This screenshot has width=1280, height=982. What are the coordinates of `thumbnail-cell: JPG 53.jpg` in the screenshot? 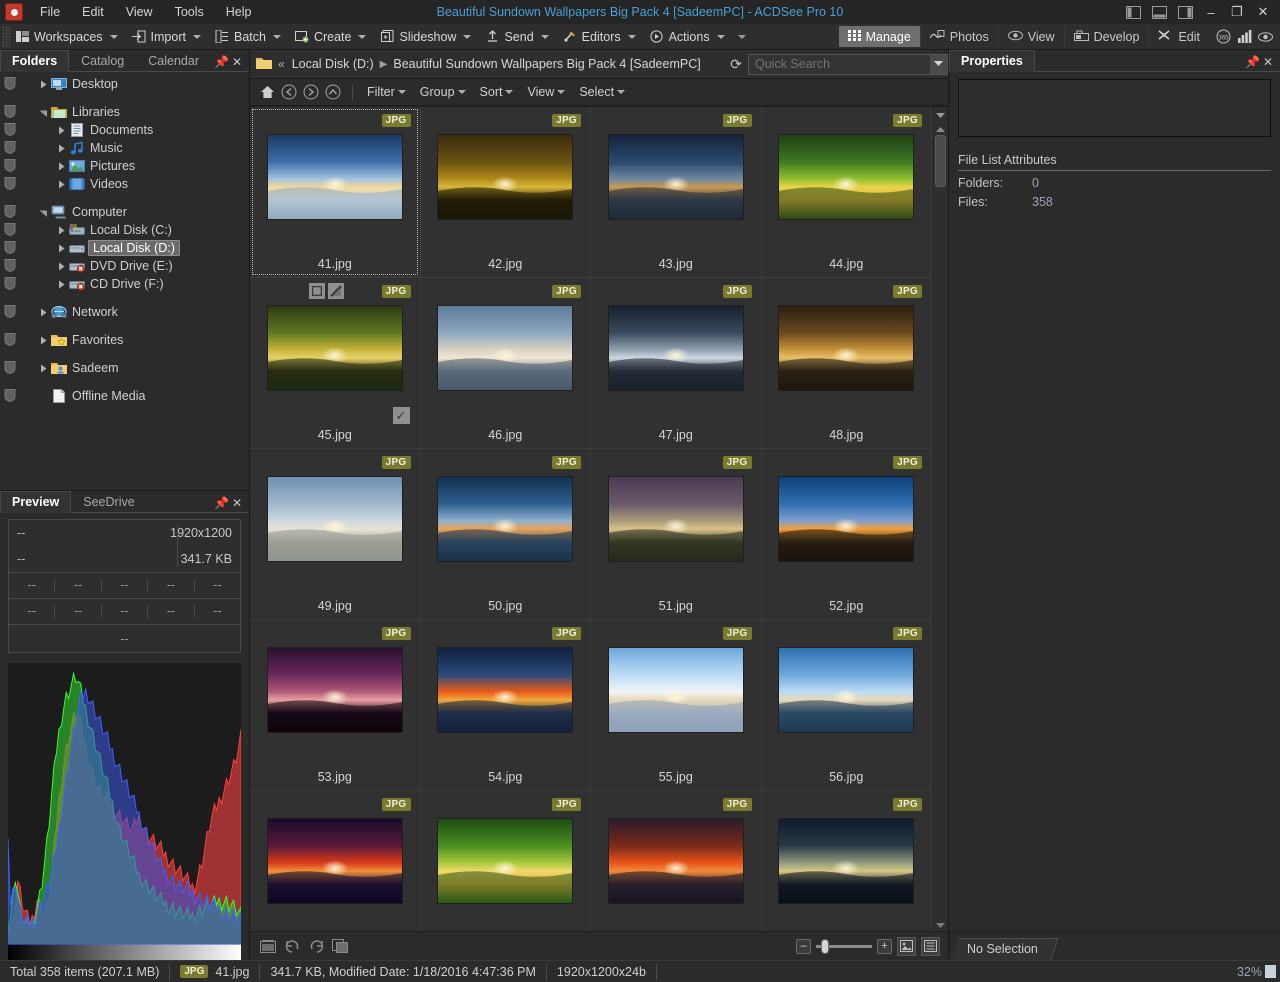 It's located at (335, 705).